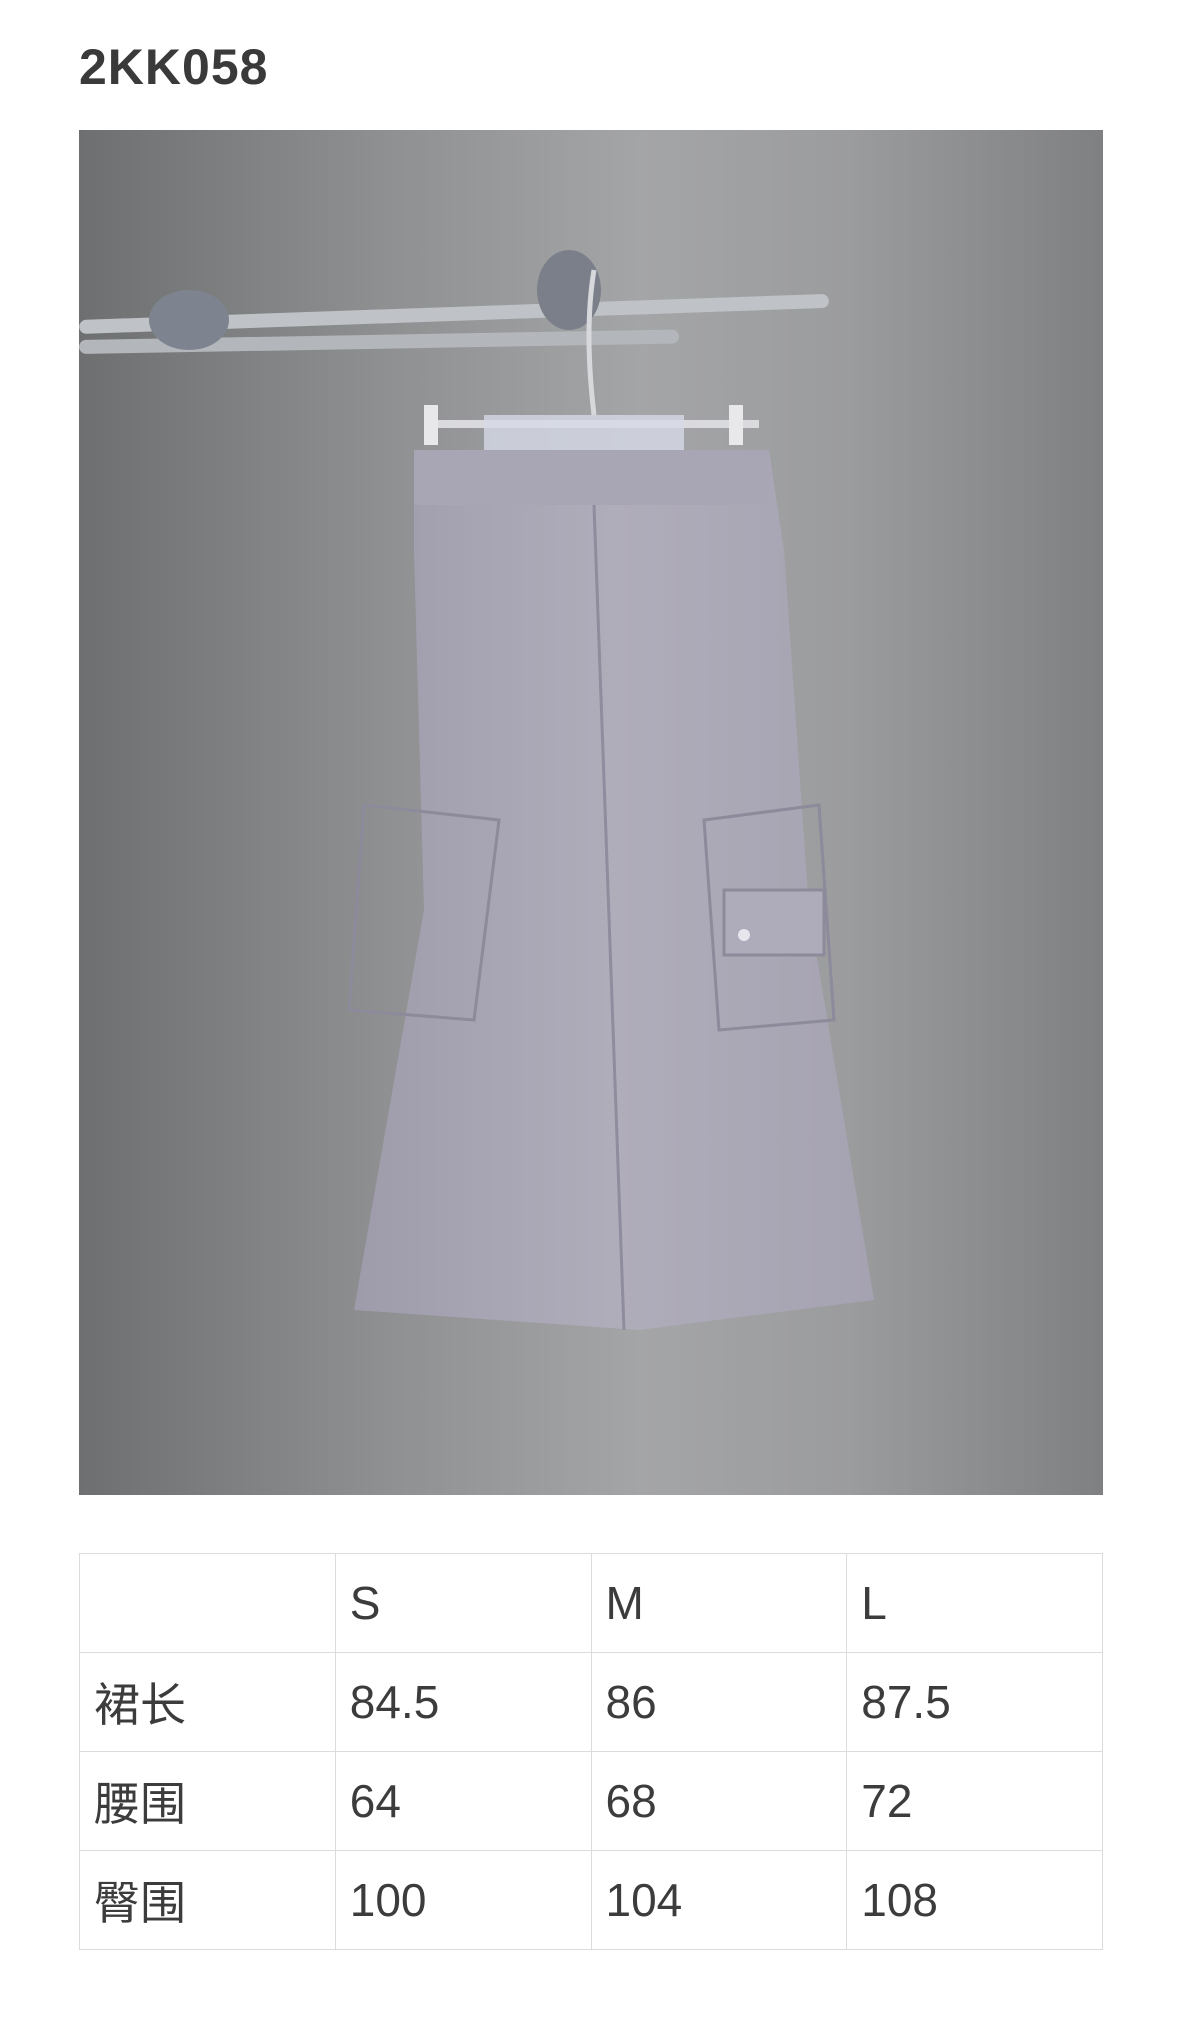  What do you see at coordinates (207, 1801) in the screenshot?
I see `row-label: 腰围` at bounding box center [207, 1801].